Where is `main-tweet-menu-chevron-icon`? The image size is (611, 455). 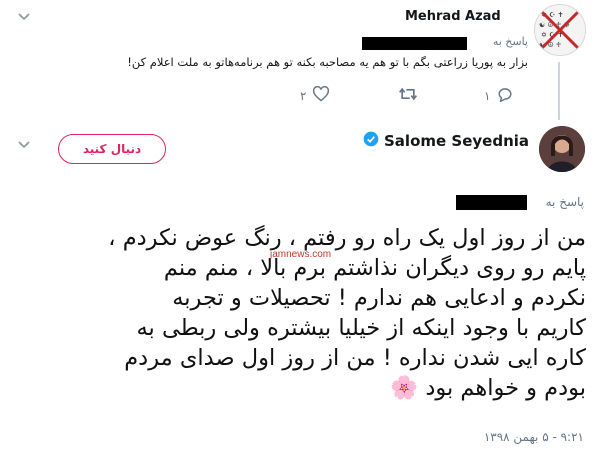 main-tweet-menu-chevron-icon is located at coordinates (24, 146).